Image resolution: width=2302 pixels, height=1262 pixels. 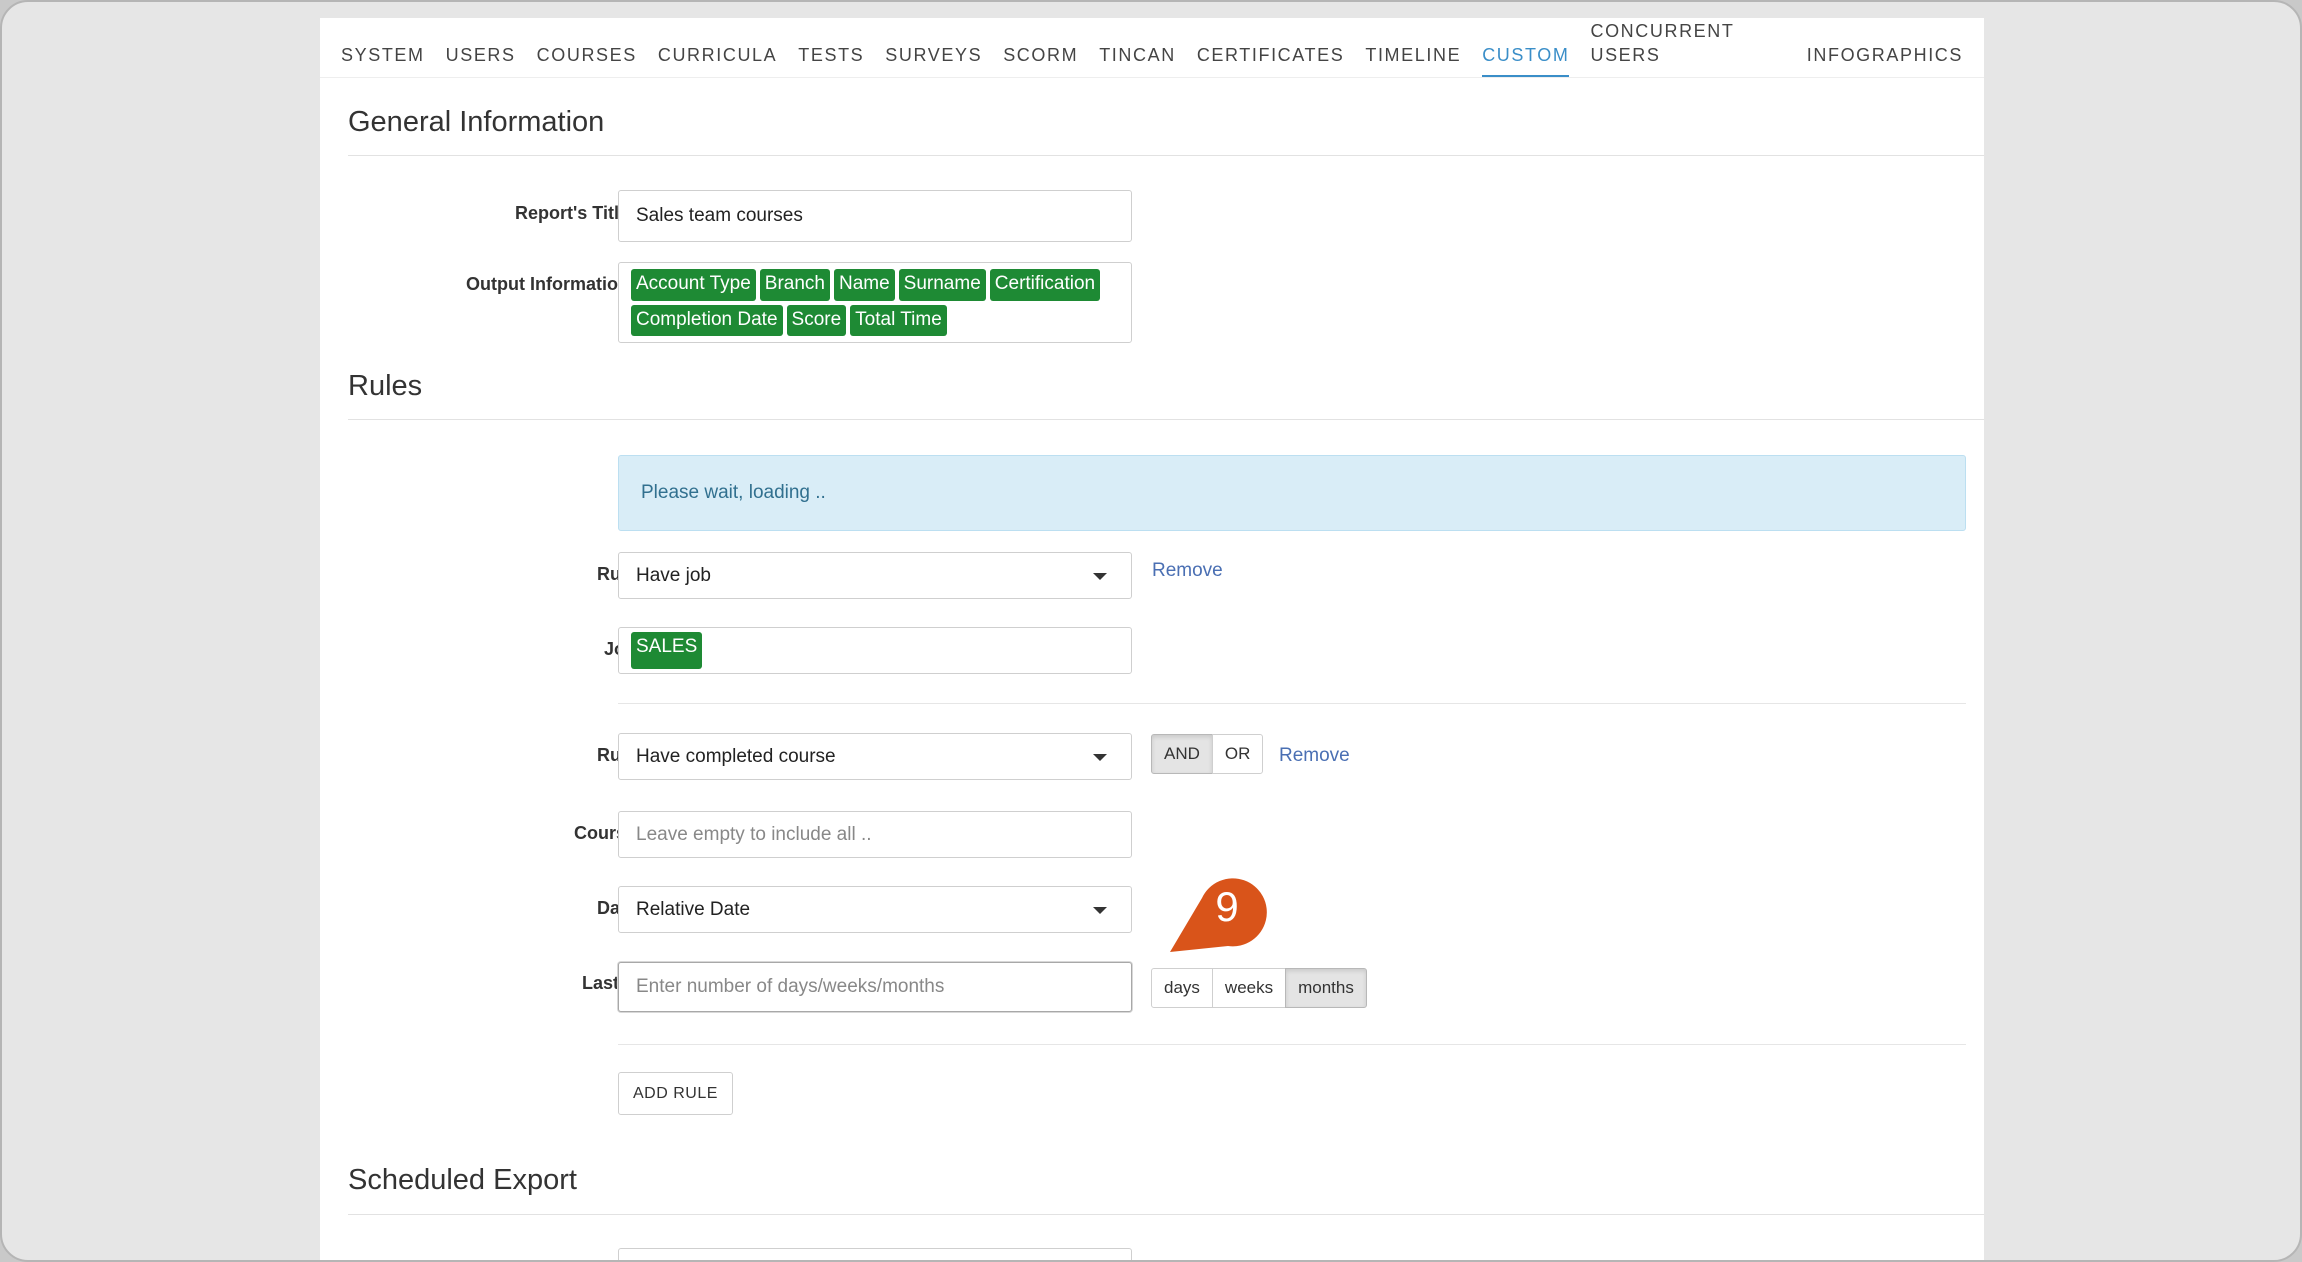 What do you see at coordinates (675, 1093) in the screenshot?
I see `add-rule-button: ADD RULE` at bounding box center [675, 1093].